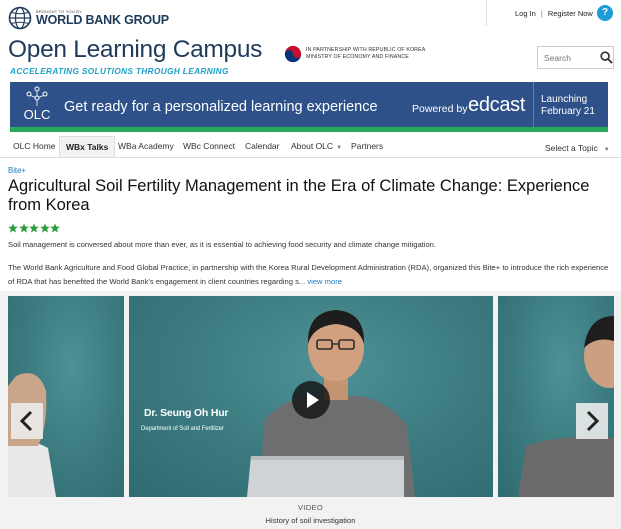 Image resolution: width=621 pixels, height=529 pixels. I want to click on brand-name: WORLD BANK GROUP, so click(102, 20).